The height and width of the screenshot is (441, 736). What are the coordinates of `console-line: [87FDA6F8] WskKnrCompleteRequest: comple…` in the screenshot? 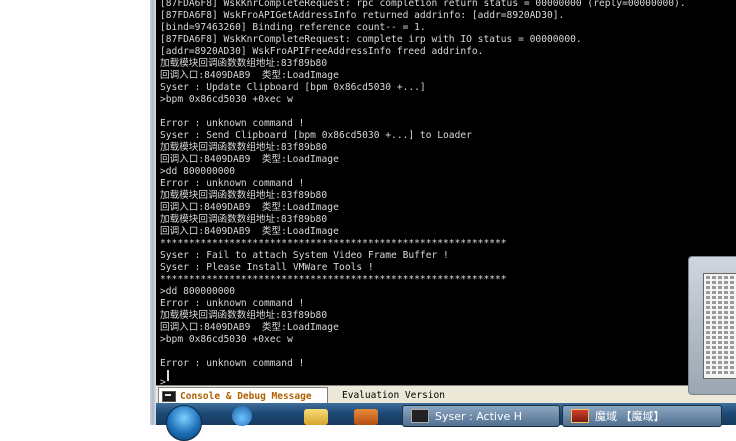 It's located at (371, 39).